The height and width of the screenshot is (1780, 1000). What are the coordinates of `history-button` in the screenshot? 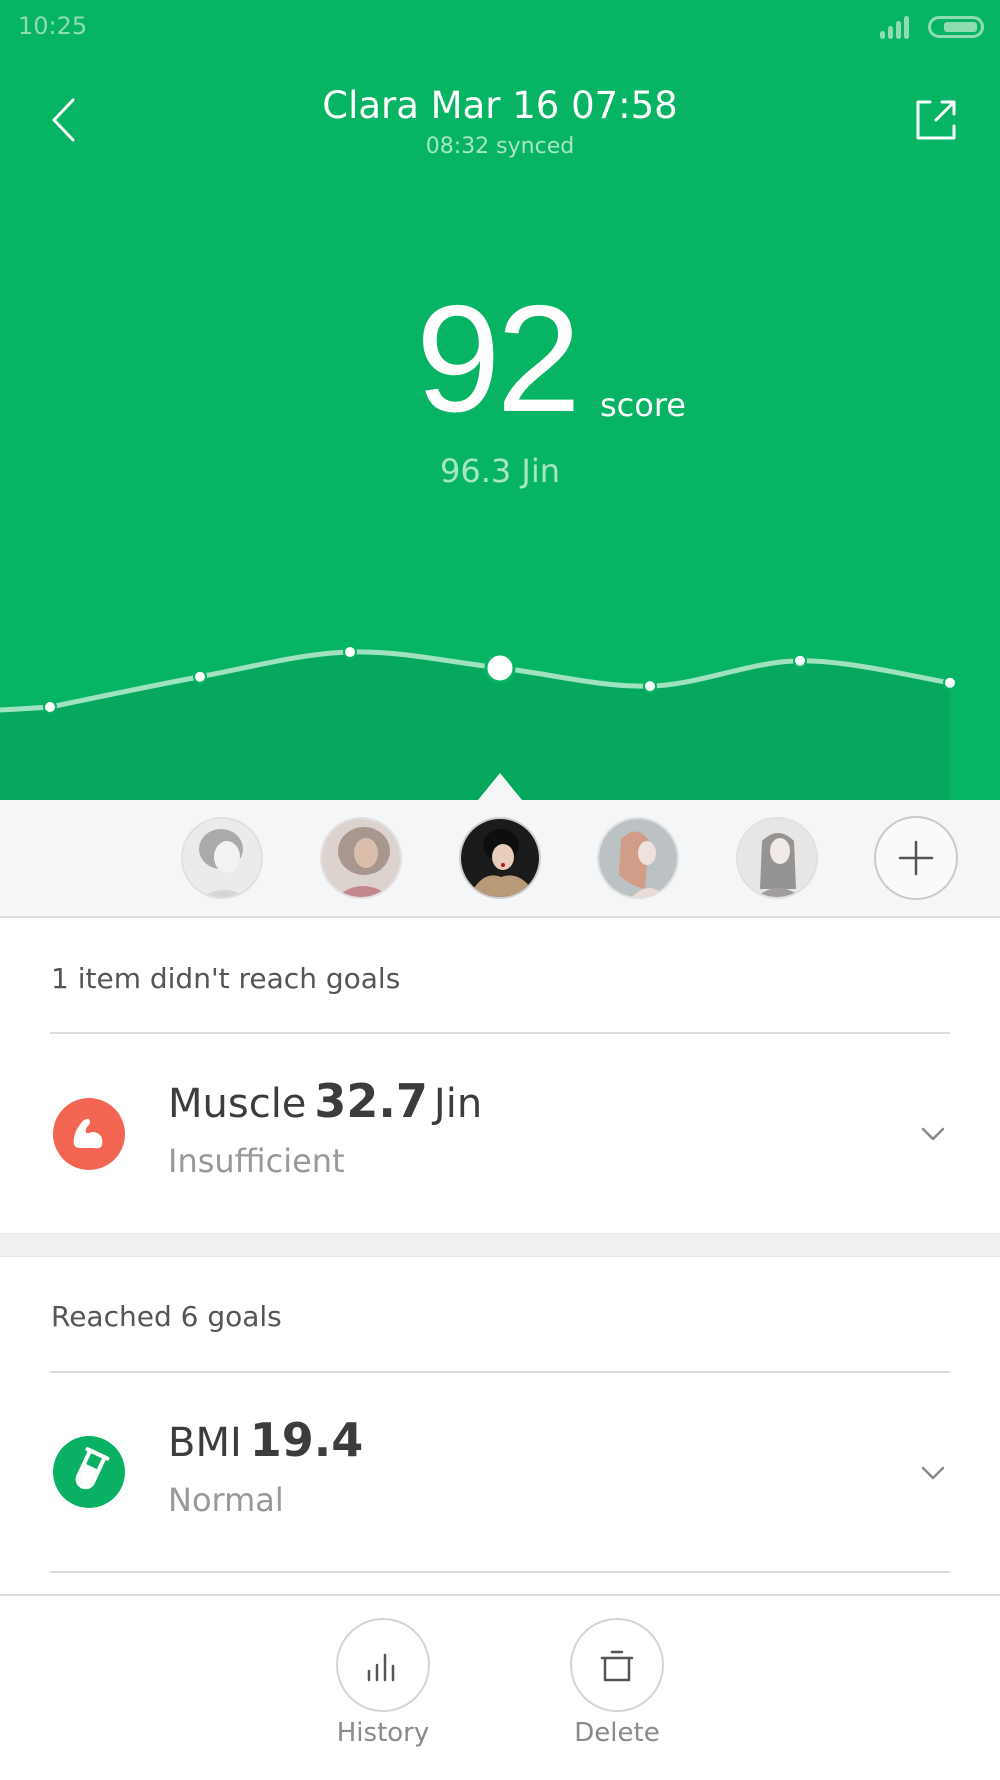 It's located at (383, 1665).